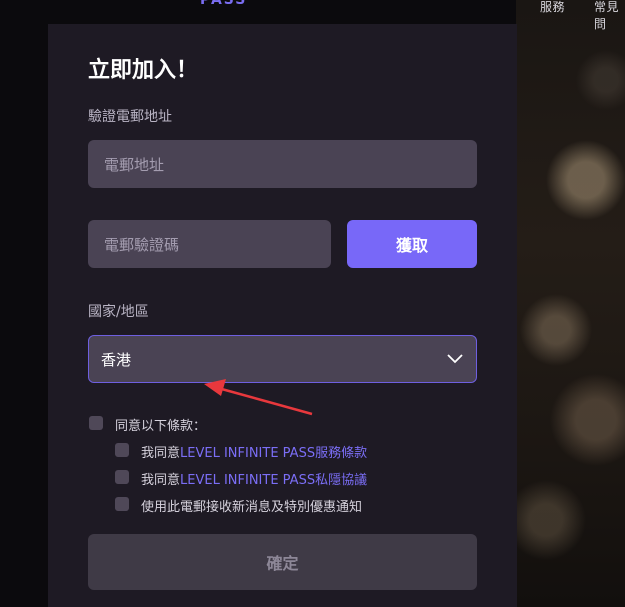  Describe the element at coordinates (161, 480) in the screenshot. I see `privacy-prefix: 我同意` at that location.